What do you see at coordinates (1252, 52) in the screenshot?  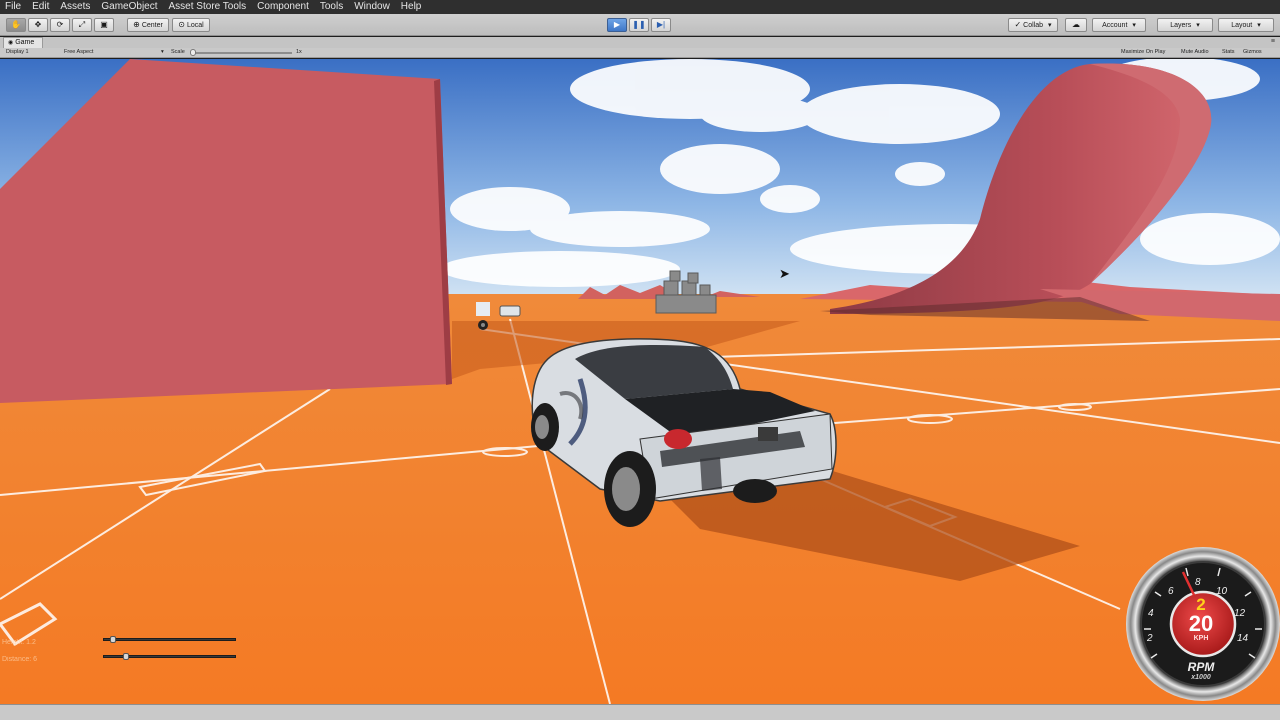 I see `gizmos-dropdown: Gizmos` at bounding box center [1252, 52].